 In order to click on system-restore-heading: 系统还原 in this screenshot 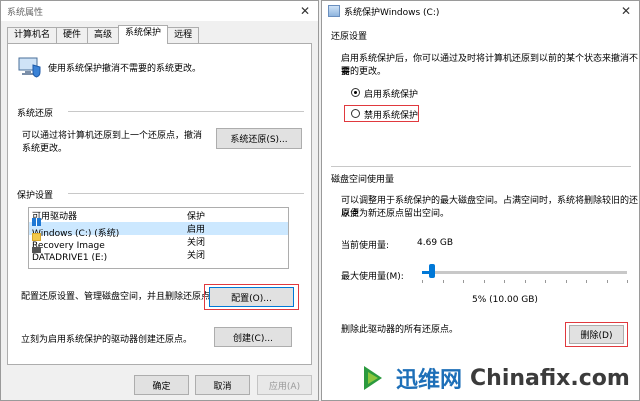, I will do `click(35, 114)`.